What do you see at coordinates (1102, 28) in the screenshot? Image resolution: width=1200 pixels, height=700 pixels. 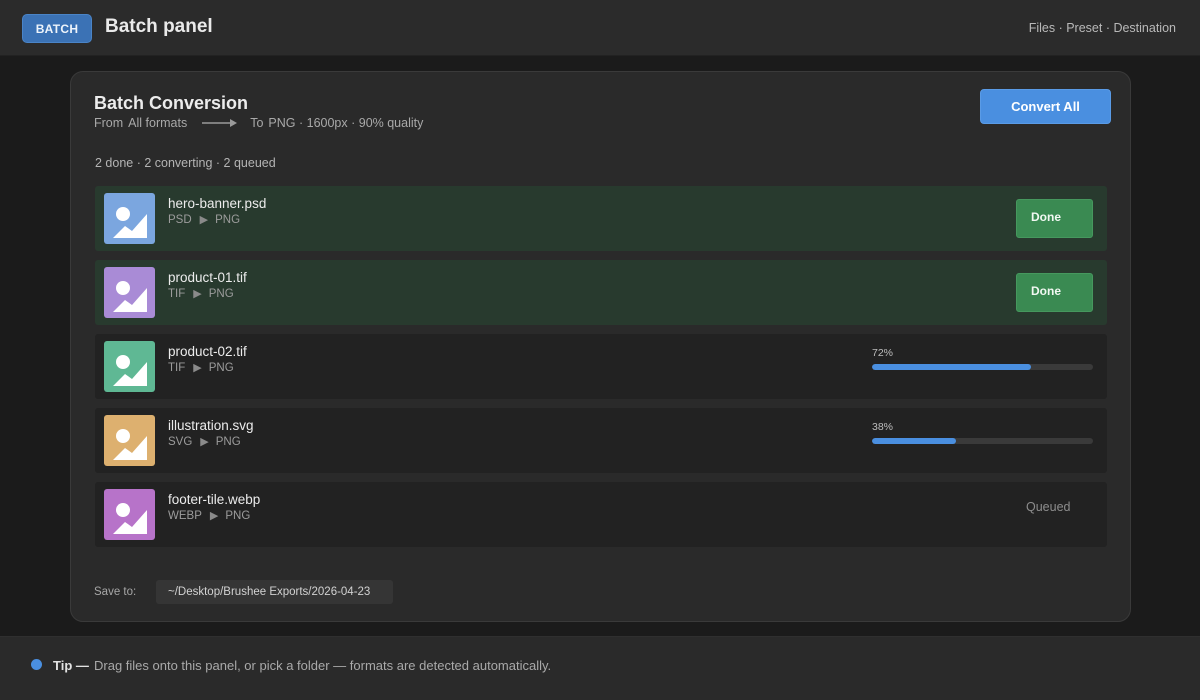 I see `breadcrumb: Files · Preset · Destination` at bounding box center [1102, 28].